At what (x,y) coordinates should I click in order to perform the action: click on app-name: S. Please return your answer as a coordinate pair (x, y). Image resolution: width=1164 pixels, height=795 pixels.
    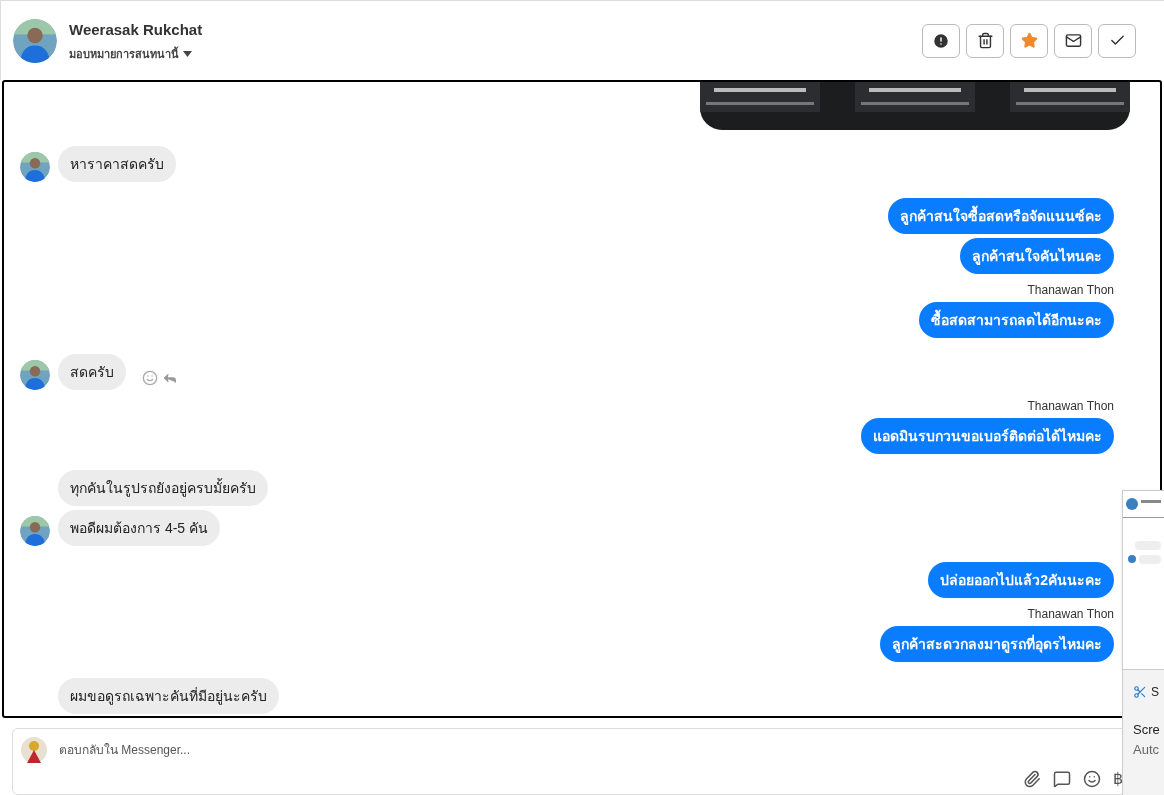
    Looking at the image, I should click on (1155, 692).